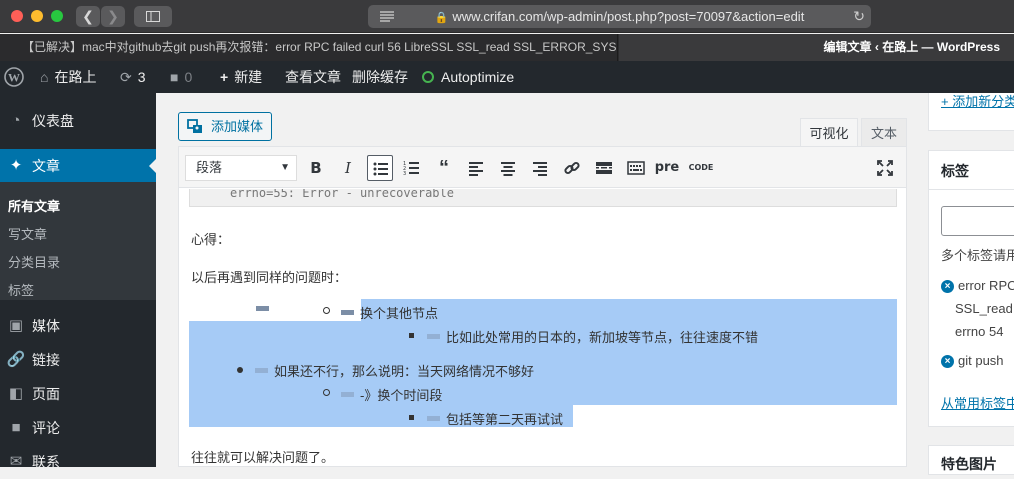 The width and height of the screenshot is (1014, 479). I want to click on code-line: errno=55: Error - unrecoverable, so click(342, 194).